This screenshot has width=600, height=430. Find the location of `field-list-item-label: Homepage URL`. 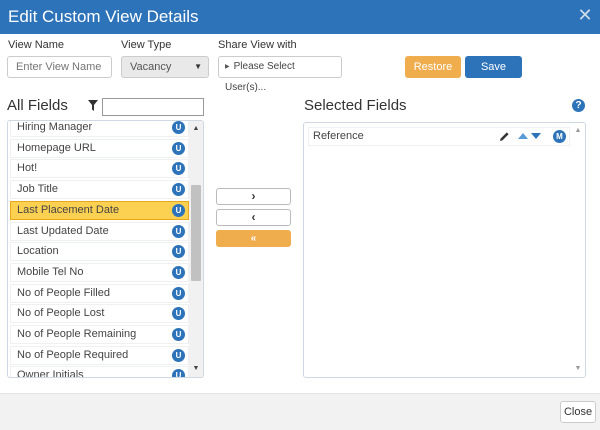

field-list-item-label: Homepage URL is located at coordinates (56, 147).